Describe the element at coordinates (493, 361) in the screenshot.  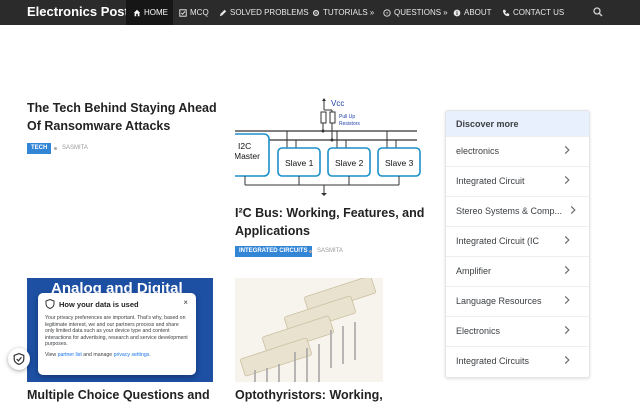
I see `discover-item-label: Integrated Circuits` at that location.